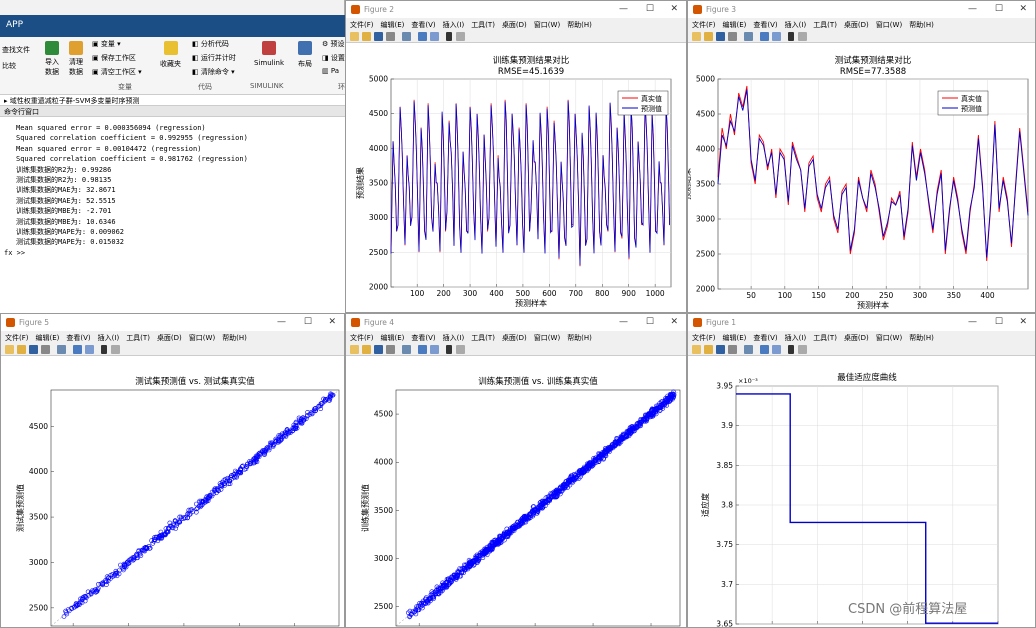 Image resolution: width=1036 pixels, height=628 pixels. What do you see at coordinates (52, 48) in the screenshot?
I see `import-data-icon` at bounding box center [52, 48].